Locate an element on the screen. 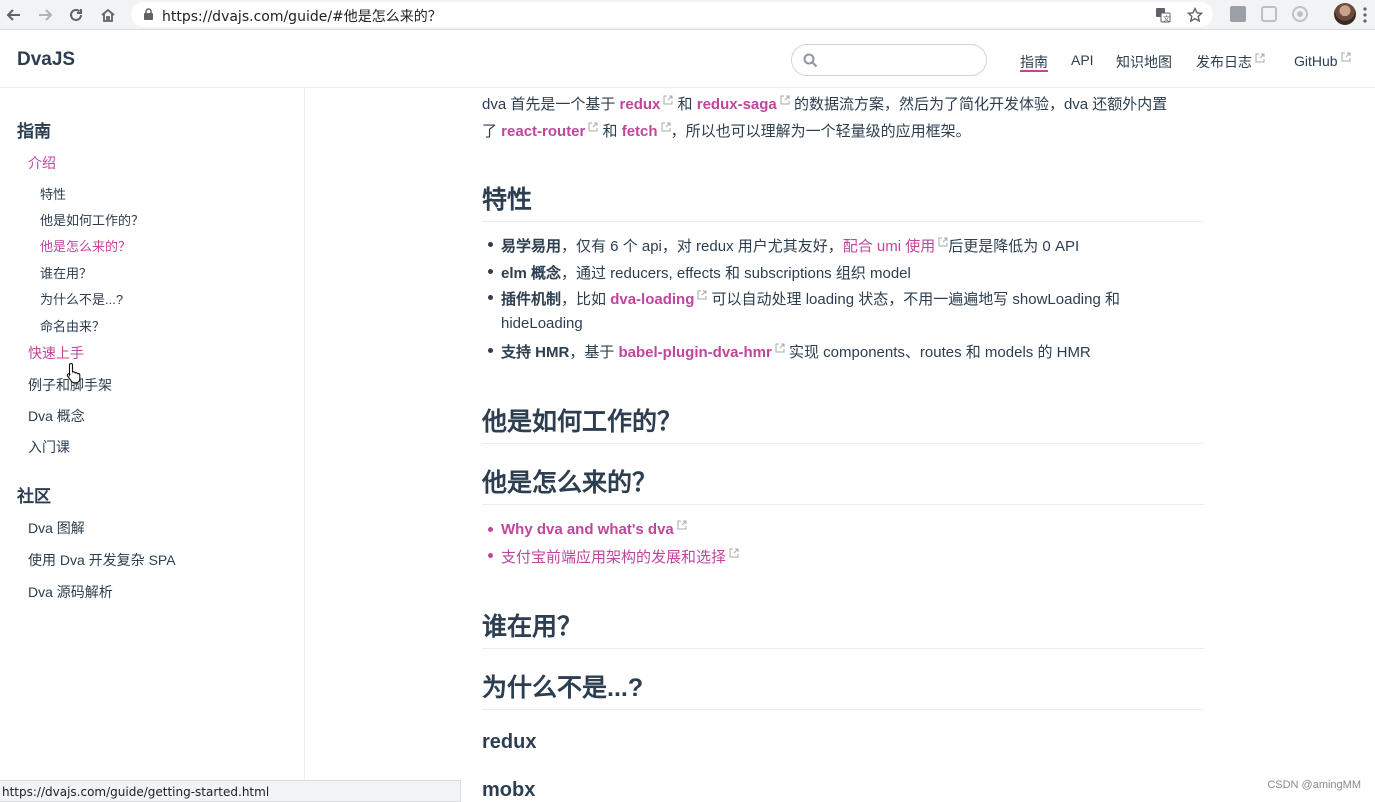 The height and width of the screenshot is (802, 1375). sidebar-subitem-origin: 他是怎么来的？ is located at coordinates (85, 245).